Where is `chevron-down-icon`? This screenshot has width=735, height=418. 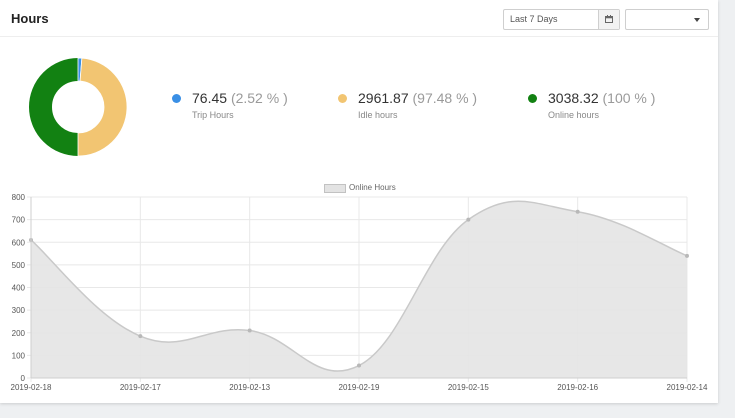 chevron-down-icon is located at coordinates (697, 20).